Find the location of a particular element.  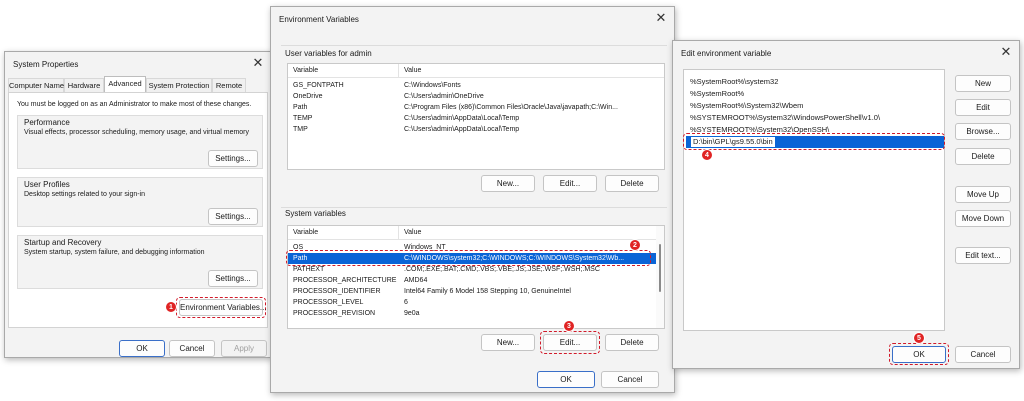

apply-button: Apply is located at coordinates (244, 348).